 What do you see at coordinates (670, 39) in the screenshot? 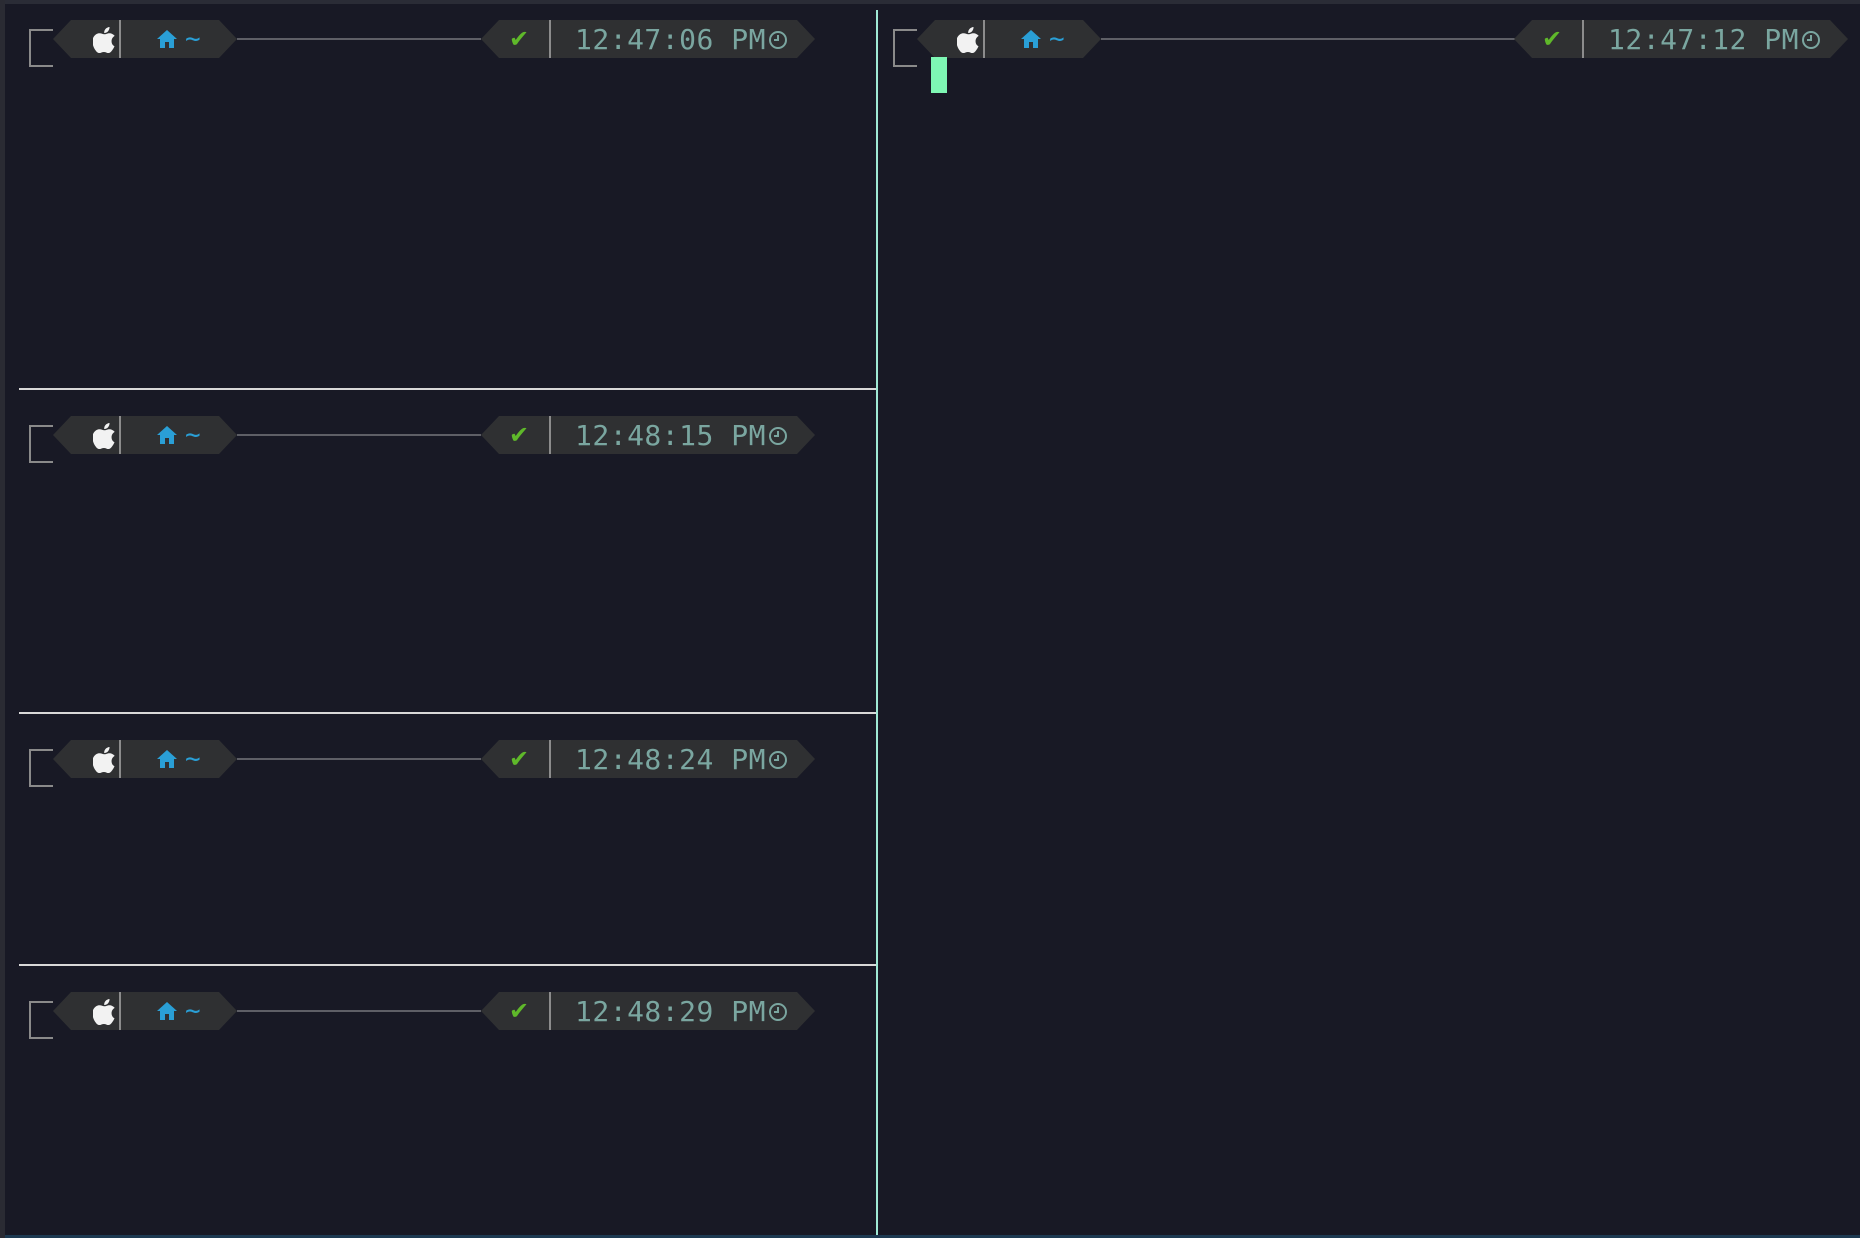
I see `prompt-time: 12:47:06 PM` at bounding box center [670, 39].